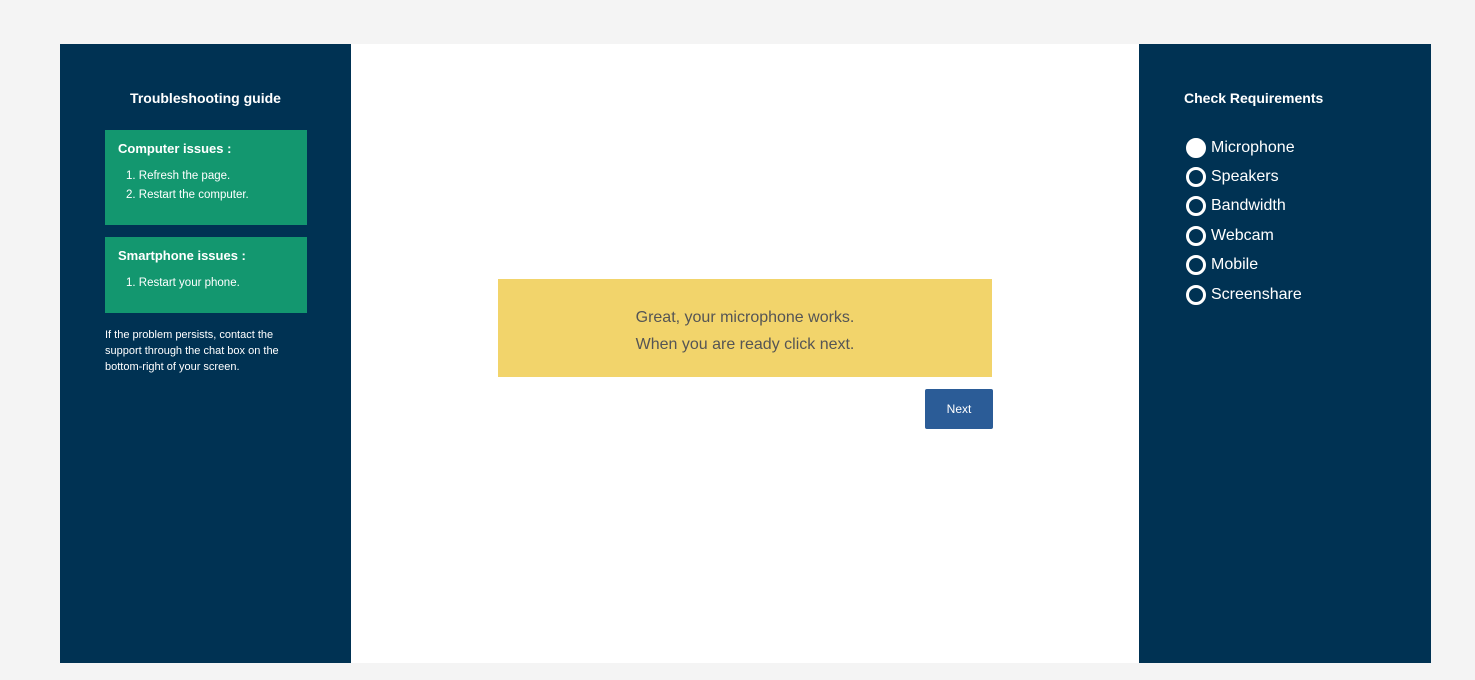  Describe the element at coordinates (1256, 294) in the screenshot. I see `requirement-label: Screenshare` at that location.